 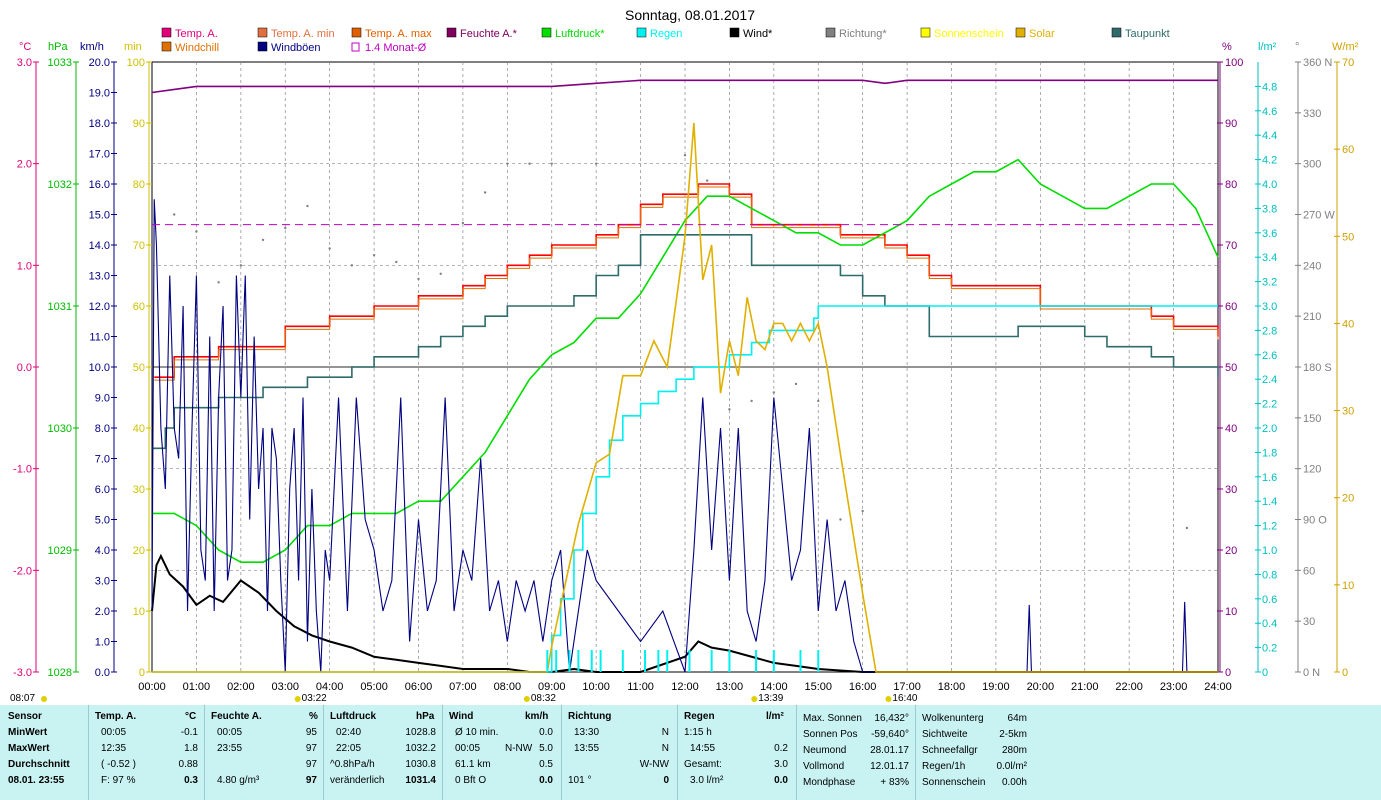 What do you see at coordinates (1228, 673) in the screenshot?
I see `axis-pct-label: 0` at bounding box center [1228, 673].